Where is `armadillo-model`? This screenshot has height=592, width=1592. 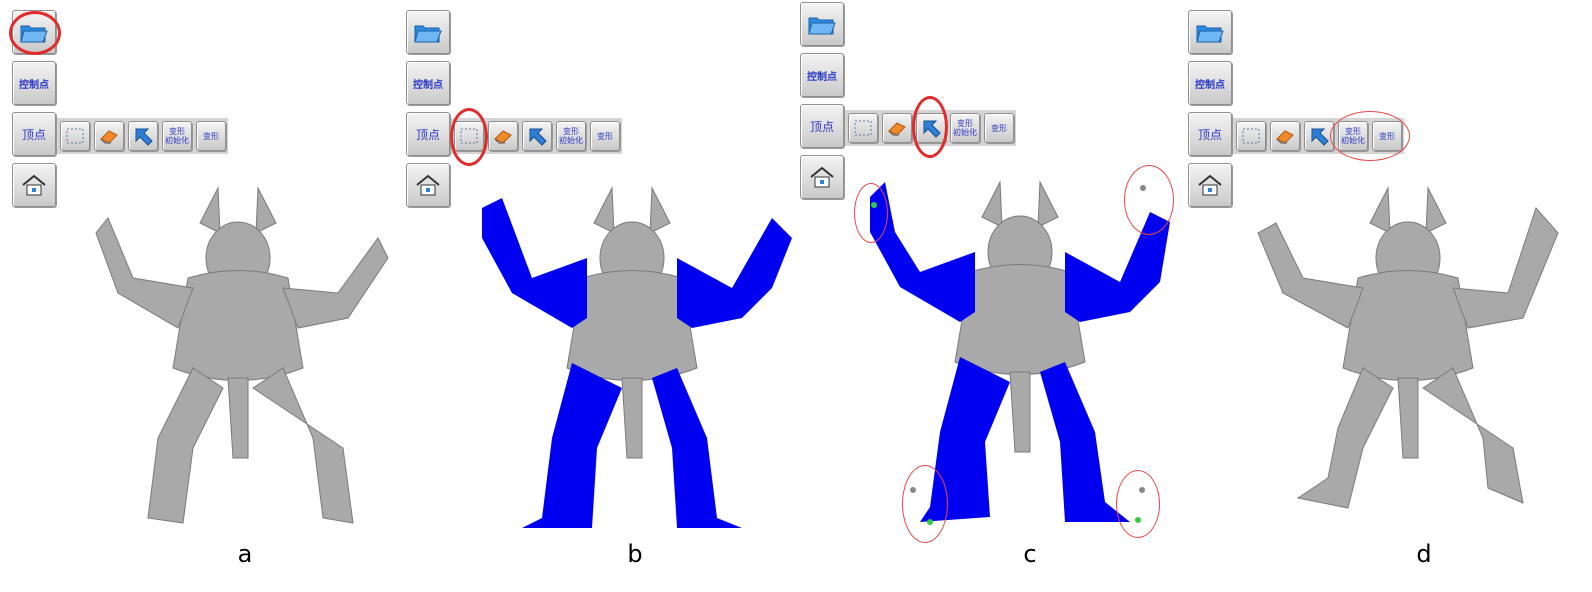
armadillo-model is located at coordinates (242, 355).